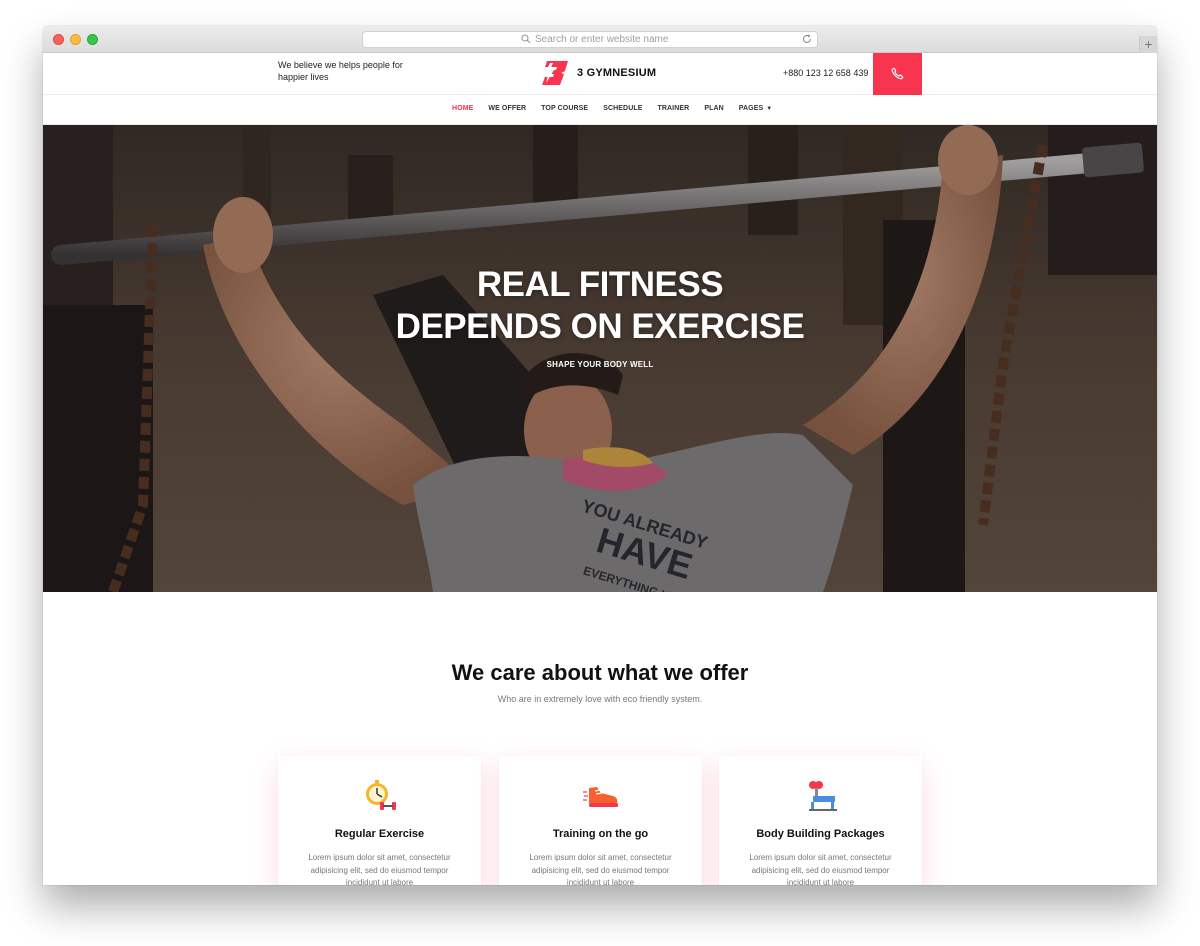 This screenshot has height=946, width=1200. I want to click on phone-number: +880 123 12 658 439, so click(825, 73).